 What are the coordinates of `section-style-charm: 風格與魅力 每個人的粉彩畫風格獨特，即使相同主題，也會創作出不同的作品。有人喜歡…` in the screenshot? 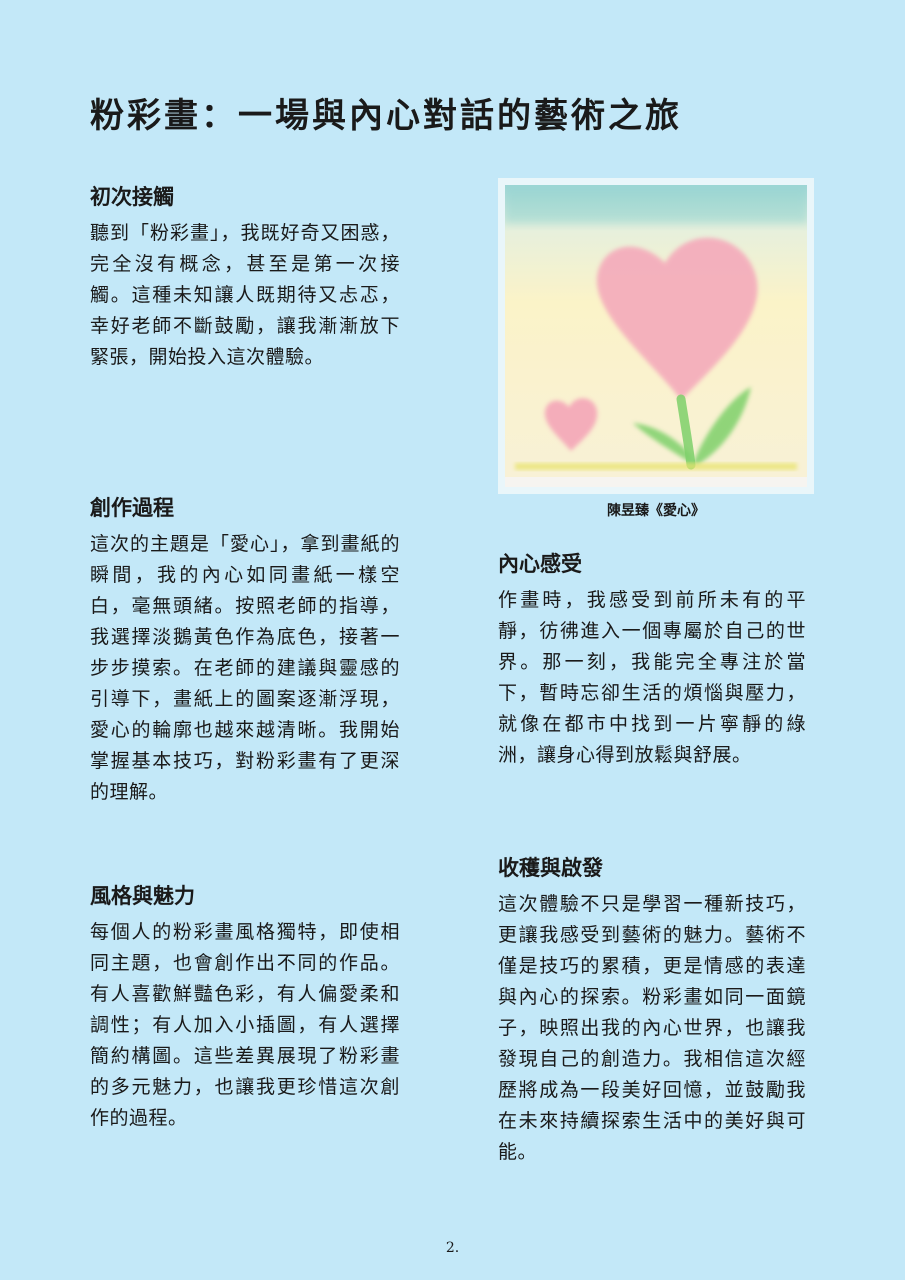 It's located at (245, 1007).